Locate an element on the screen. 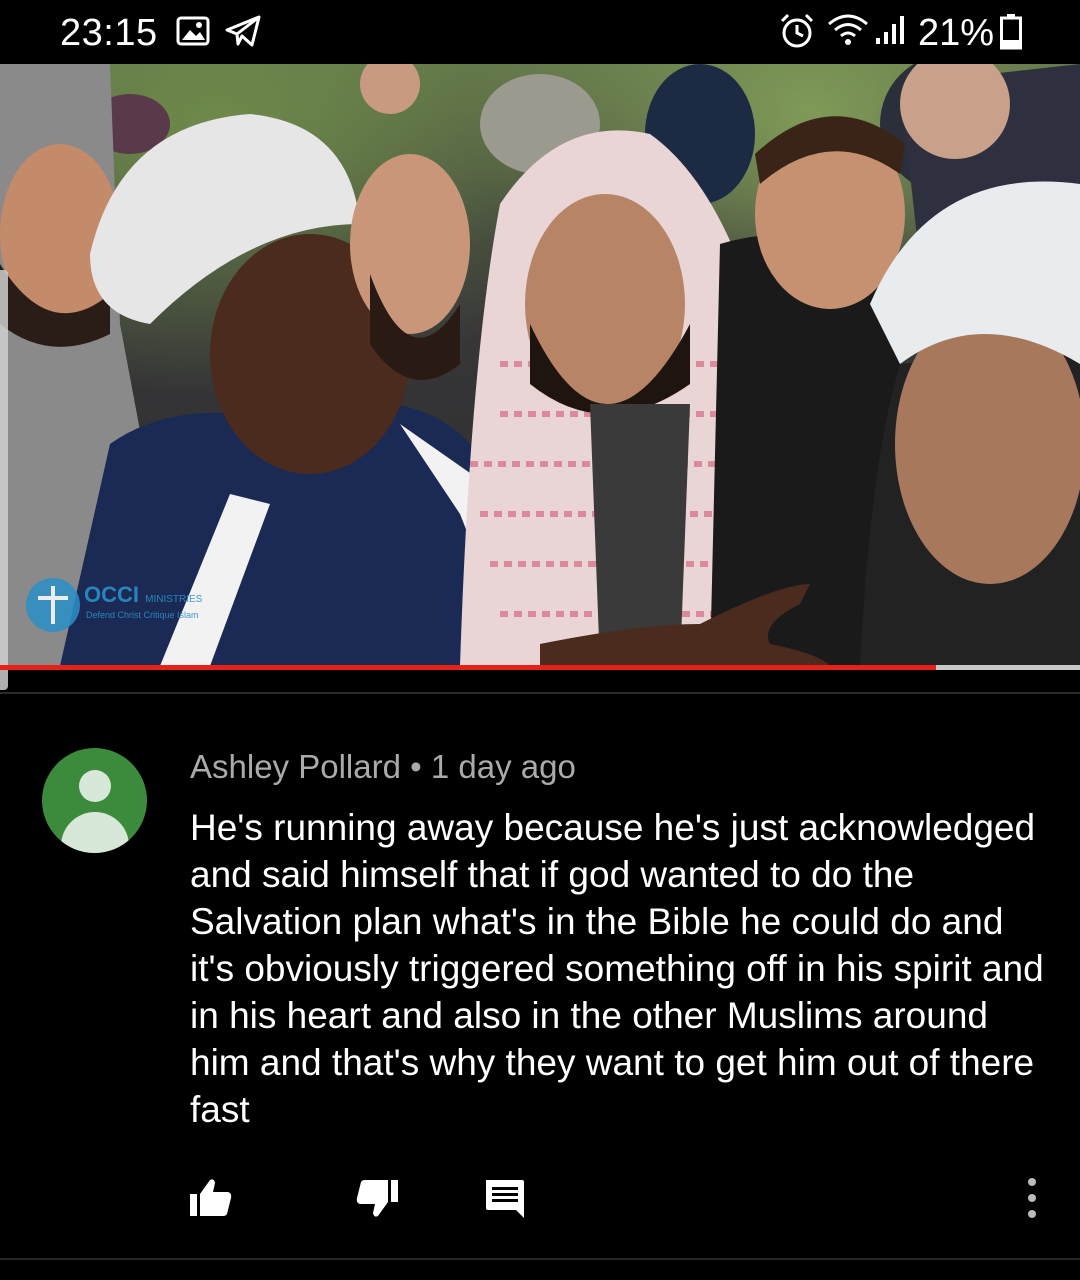 The width and height of the screenshot is (1080, 1280). battery-percent: 21% is located at coordinates (956, 33).